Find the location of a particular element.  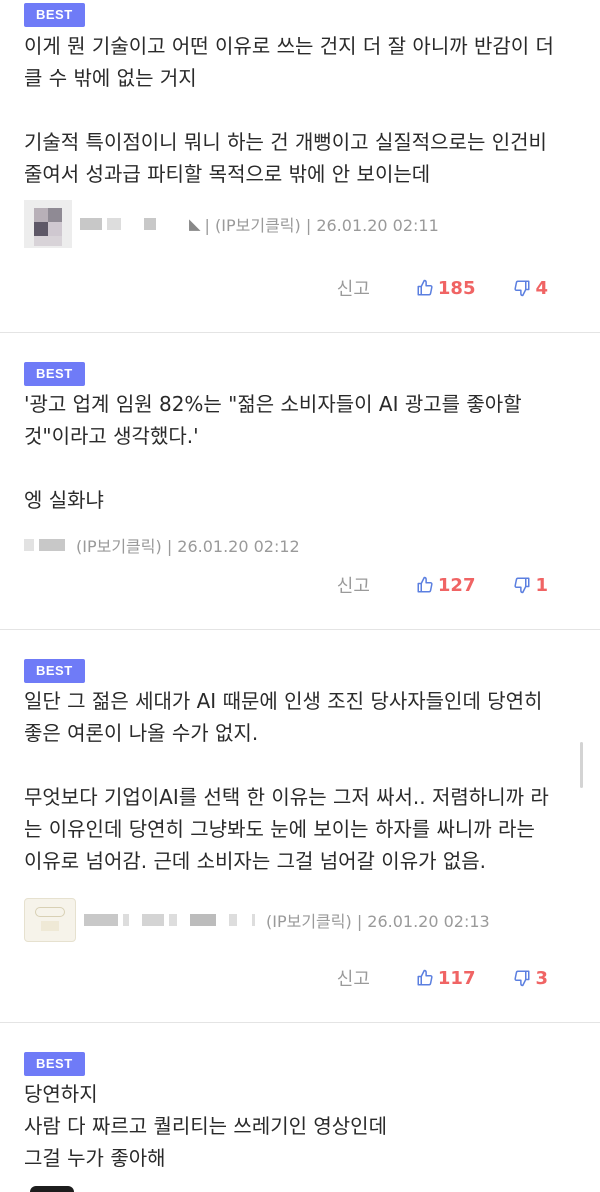

upvote-button: 185 is located at coordinates (446, 288).